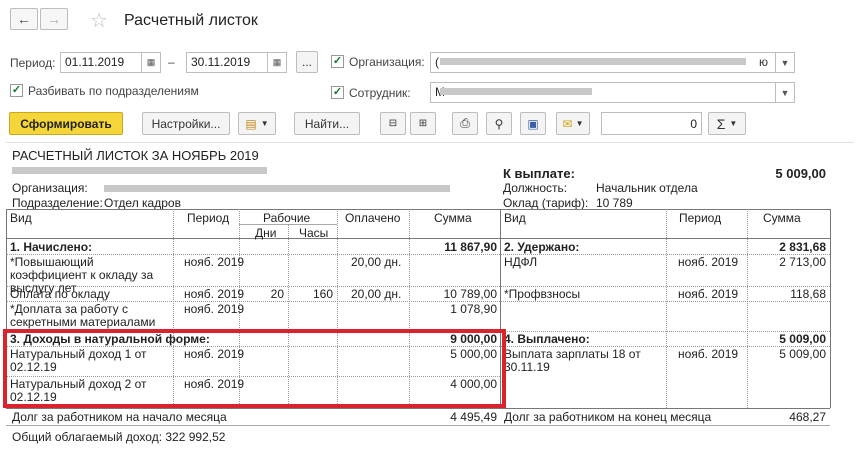 The width and height of the screenshot is (863, 449). What do you see at coordinates (418, 238) in the screenshot?
I see `table-header-border` at bounding box center [418, 238].